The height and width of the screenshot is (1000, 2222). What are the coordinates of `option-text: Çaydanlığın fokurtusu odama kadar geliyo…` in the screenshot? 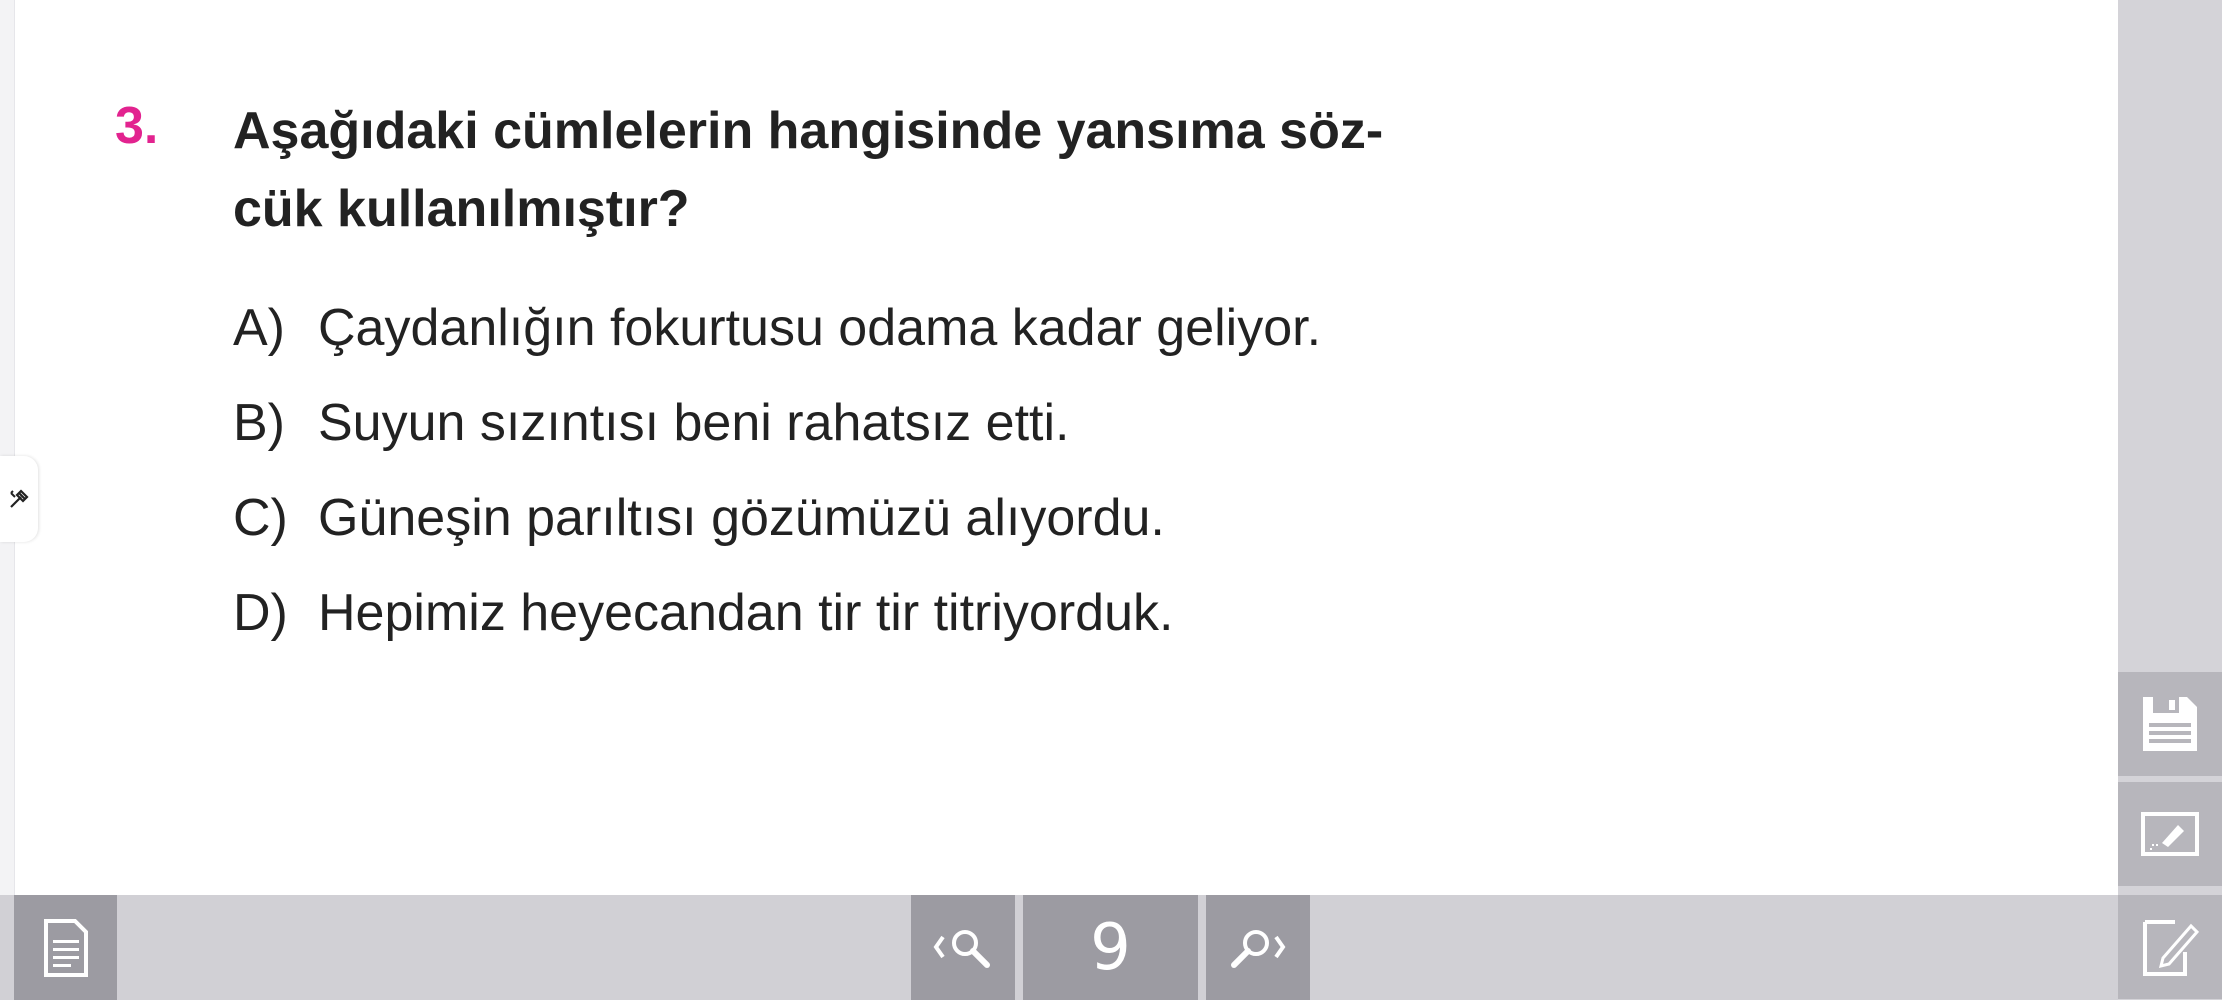 It's located at (820, 328).